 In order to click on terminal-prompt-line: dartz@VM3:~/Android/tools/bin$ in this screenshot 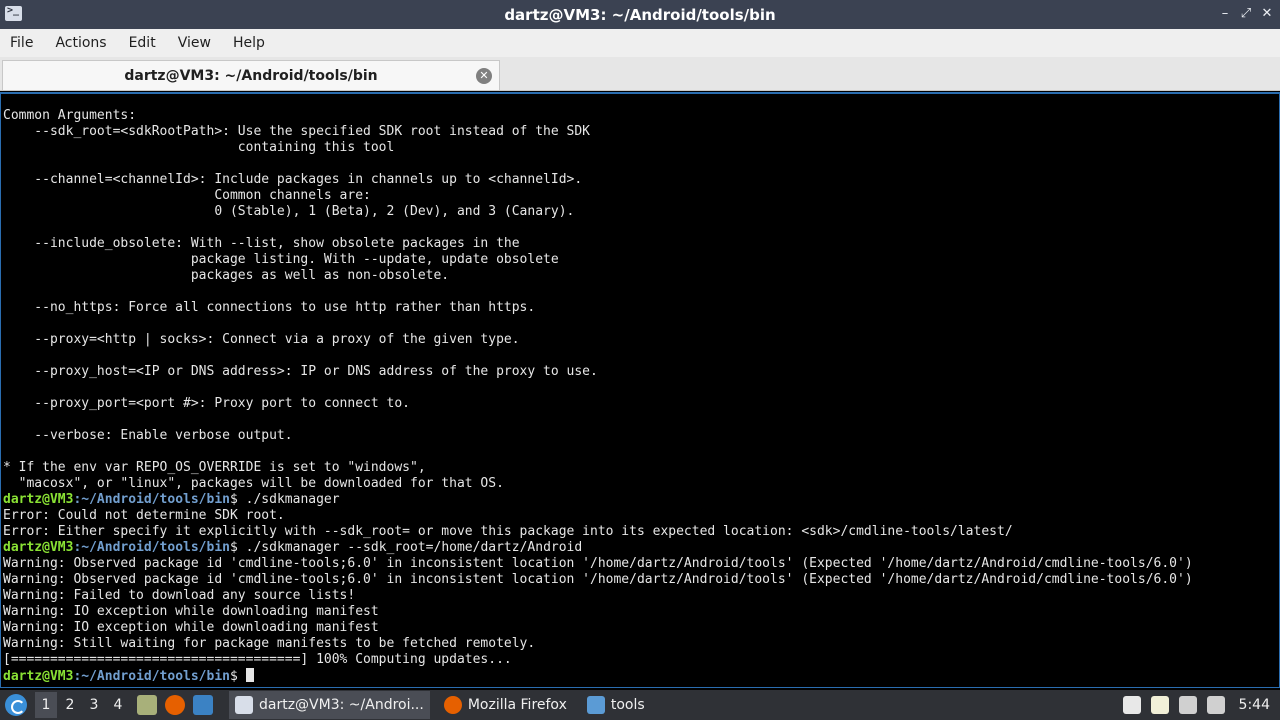, I will do `click(641, 676)`.